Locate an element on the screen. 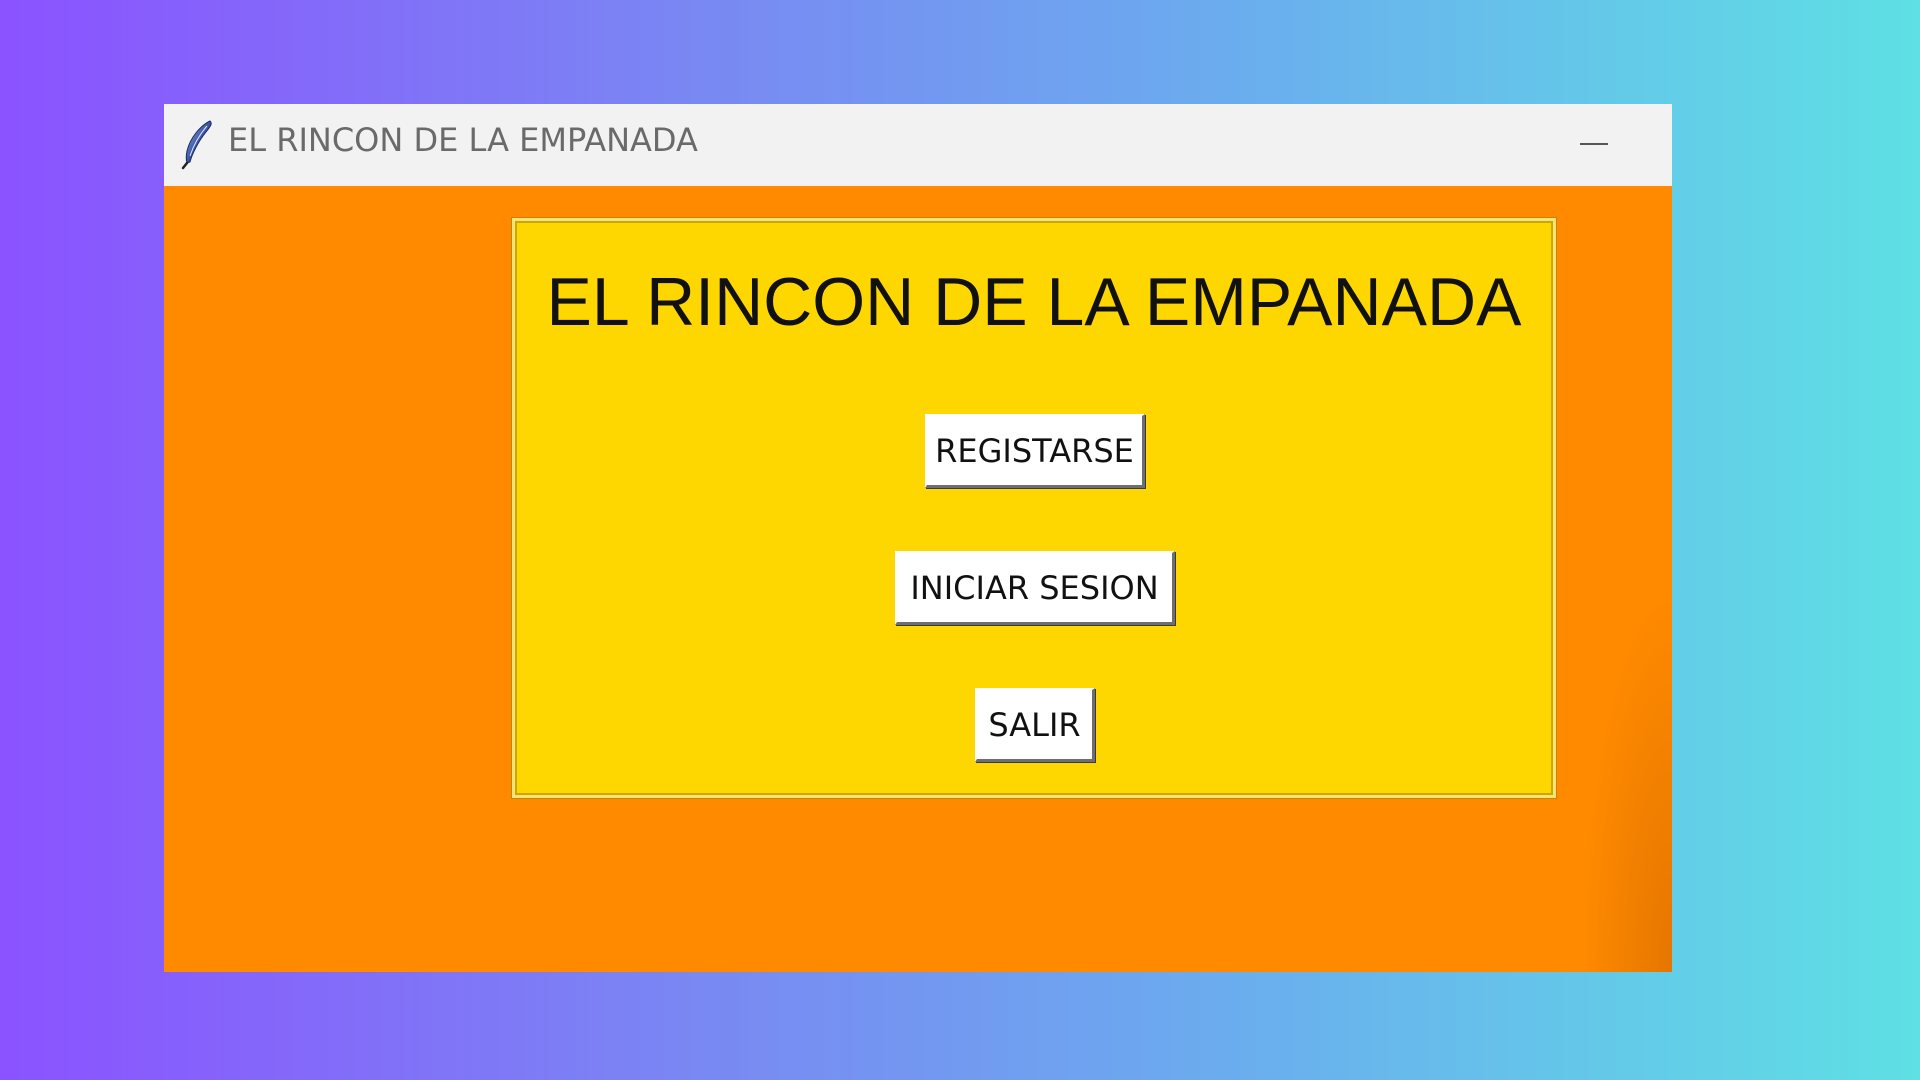 The image size is (1920, 1080). minimize-icon is located at coordinates (1594, 144).